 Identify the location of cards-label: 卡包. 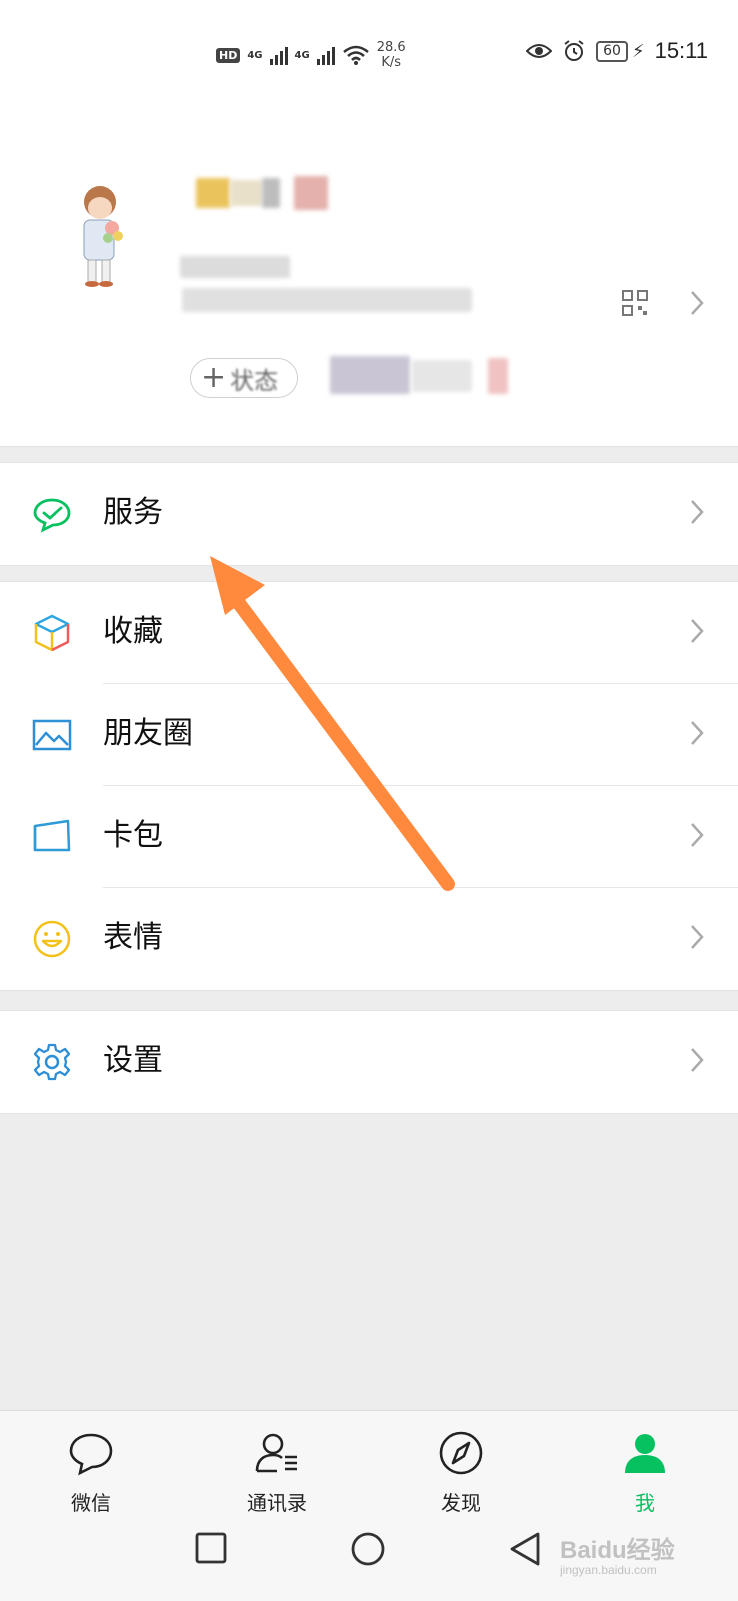
(133, 835).